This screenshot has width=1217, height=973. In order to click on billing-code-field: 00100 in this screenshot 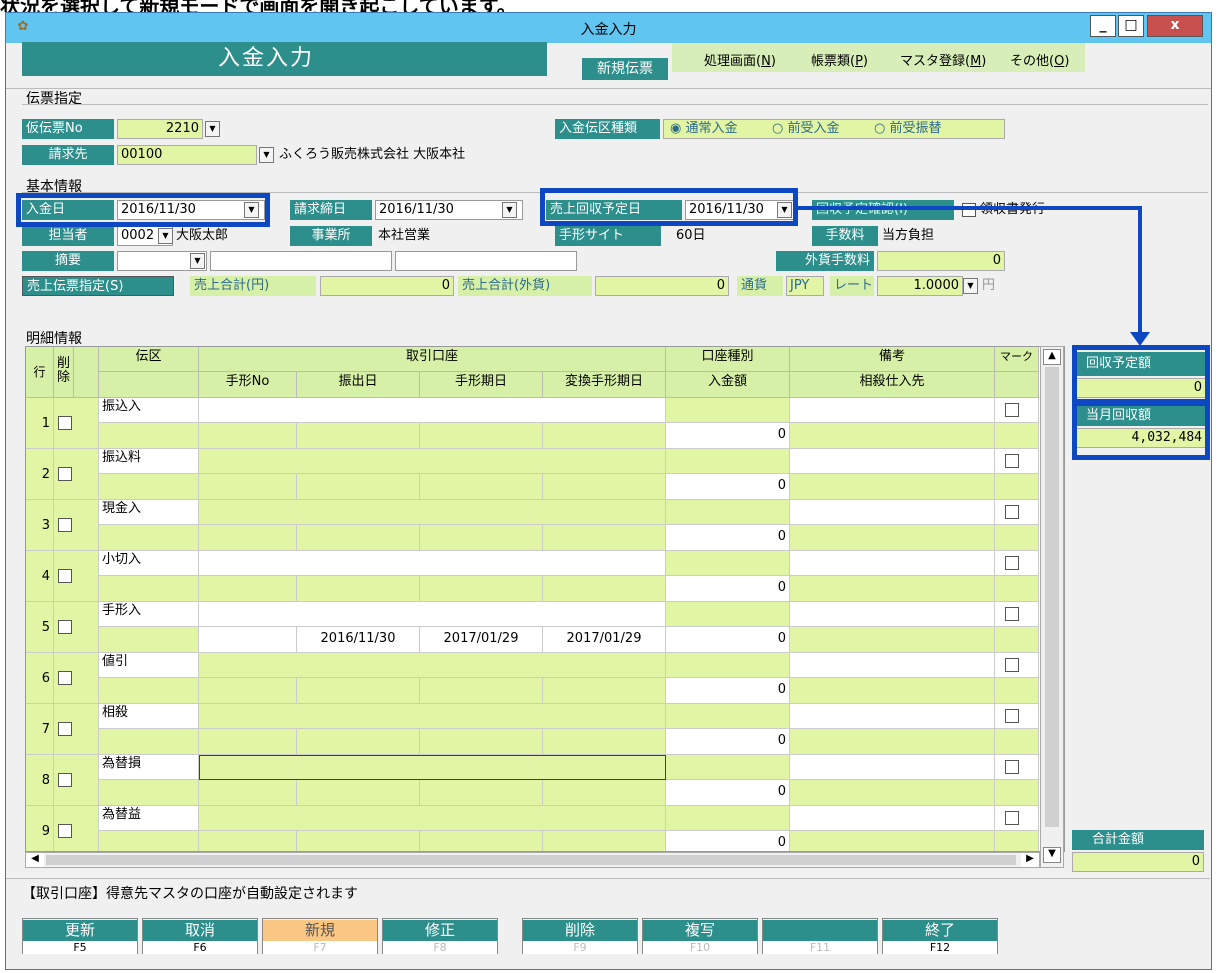, I will do `click(187, 155)`.